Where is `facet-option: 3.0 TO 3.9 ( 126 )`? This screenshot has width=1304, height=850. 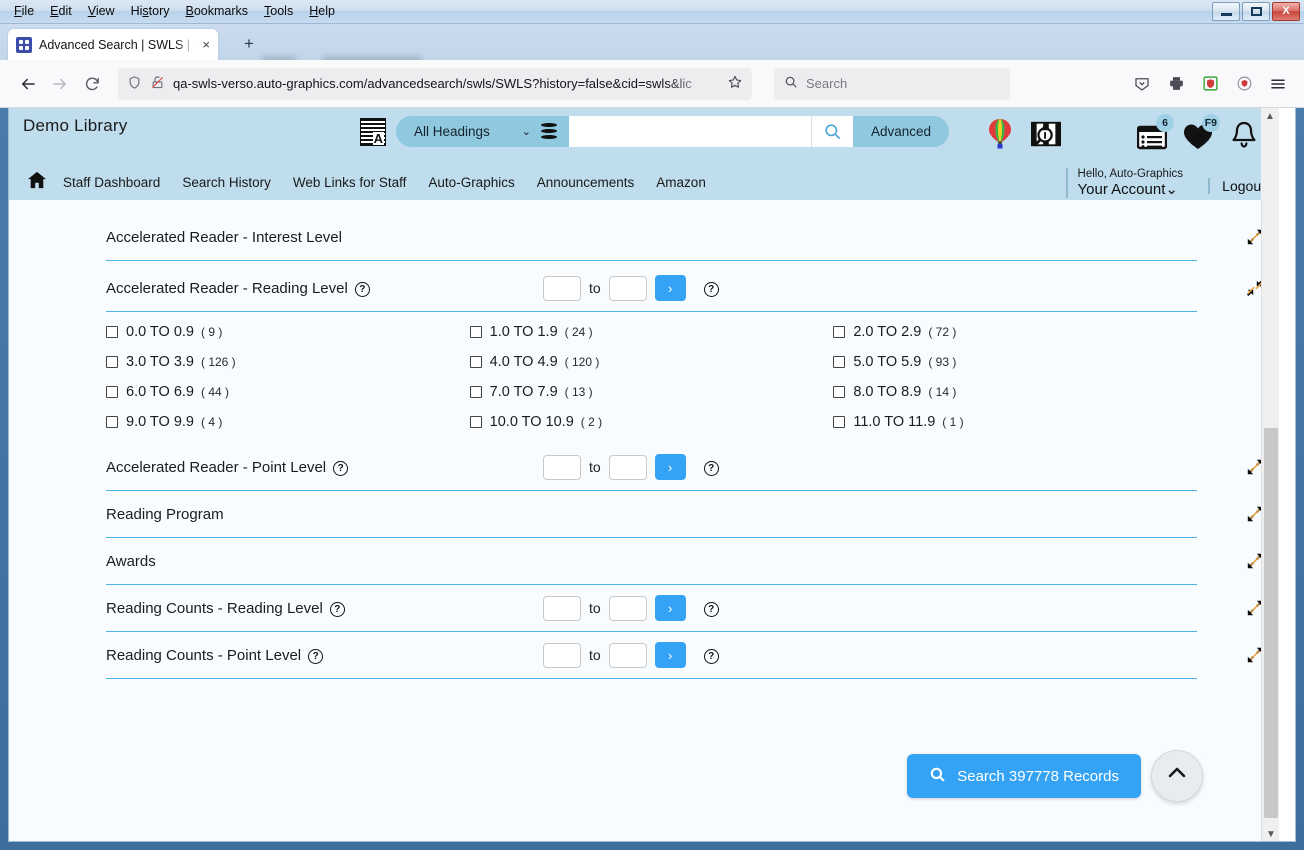
facet-option: 3.0 TO 3.9 ( 126 ) is located at coordinates (288, 362).